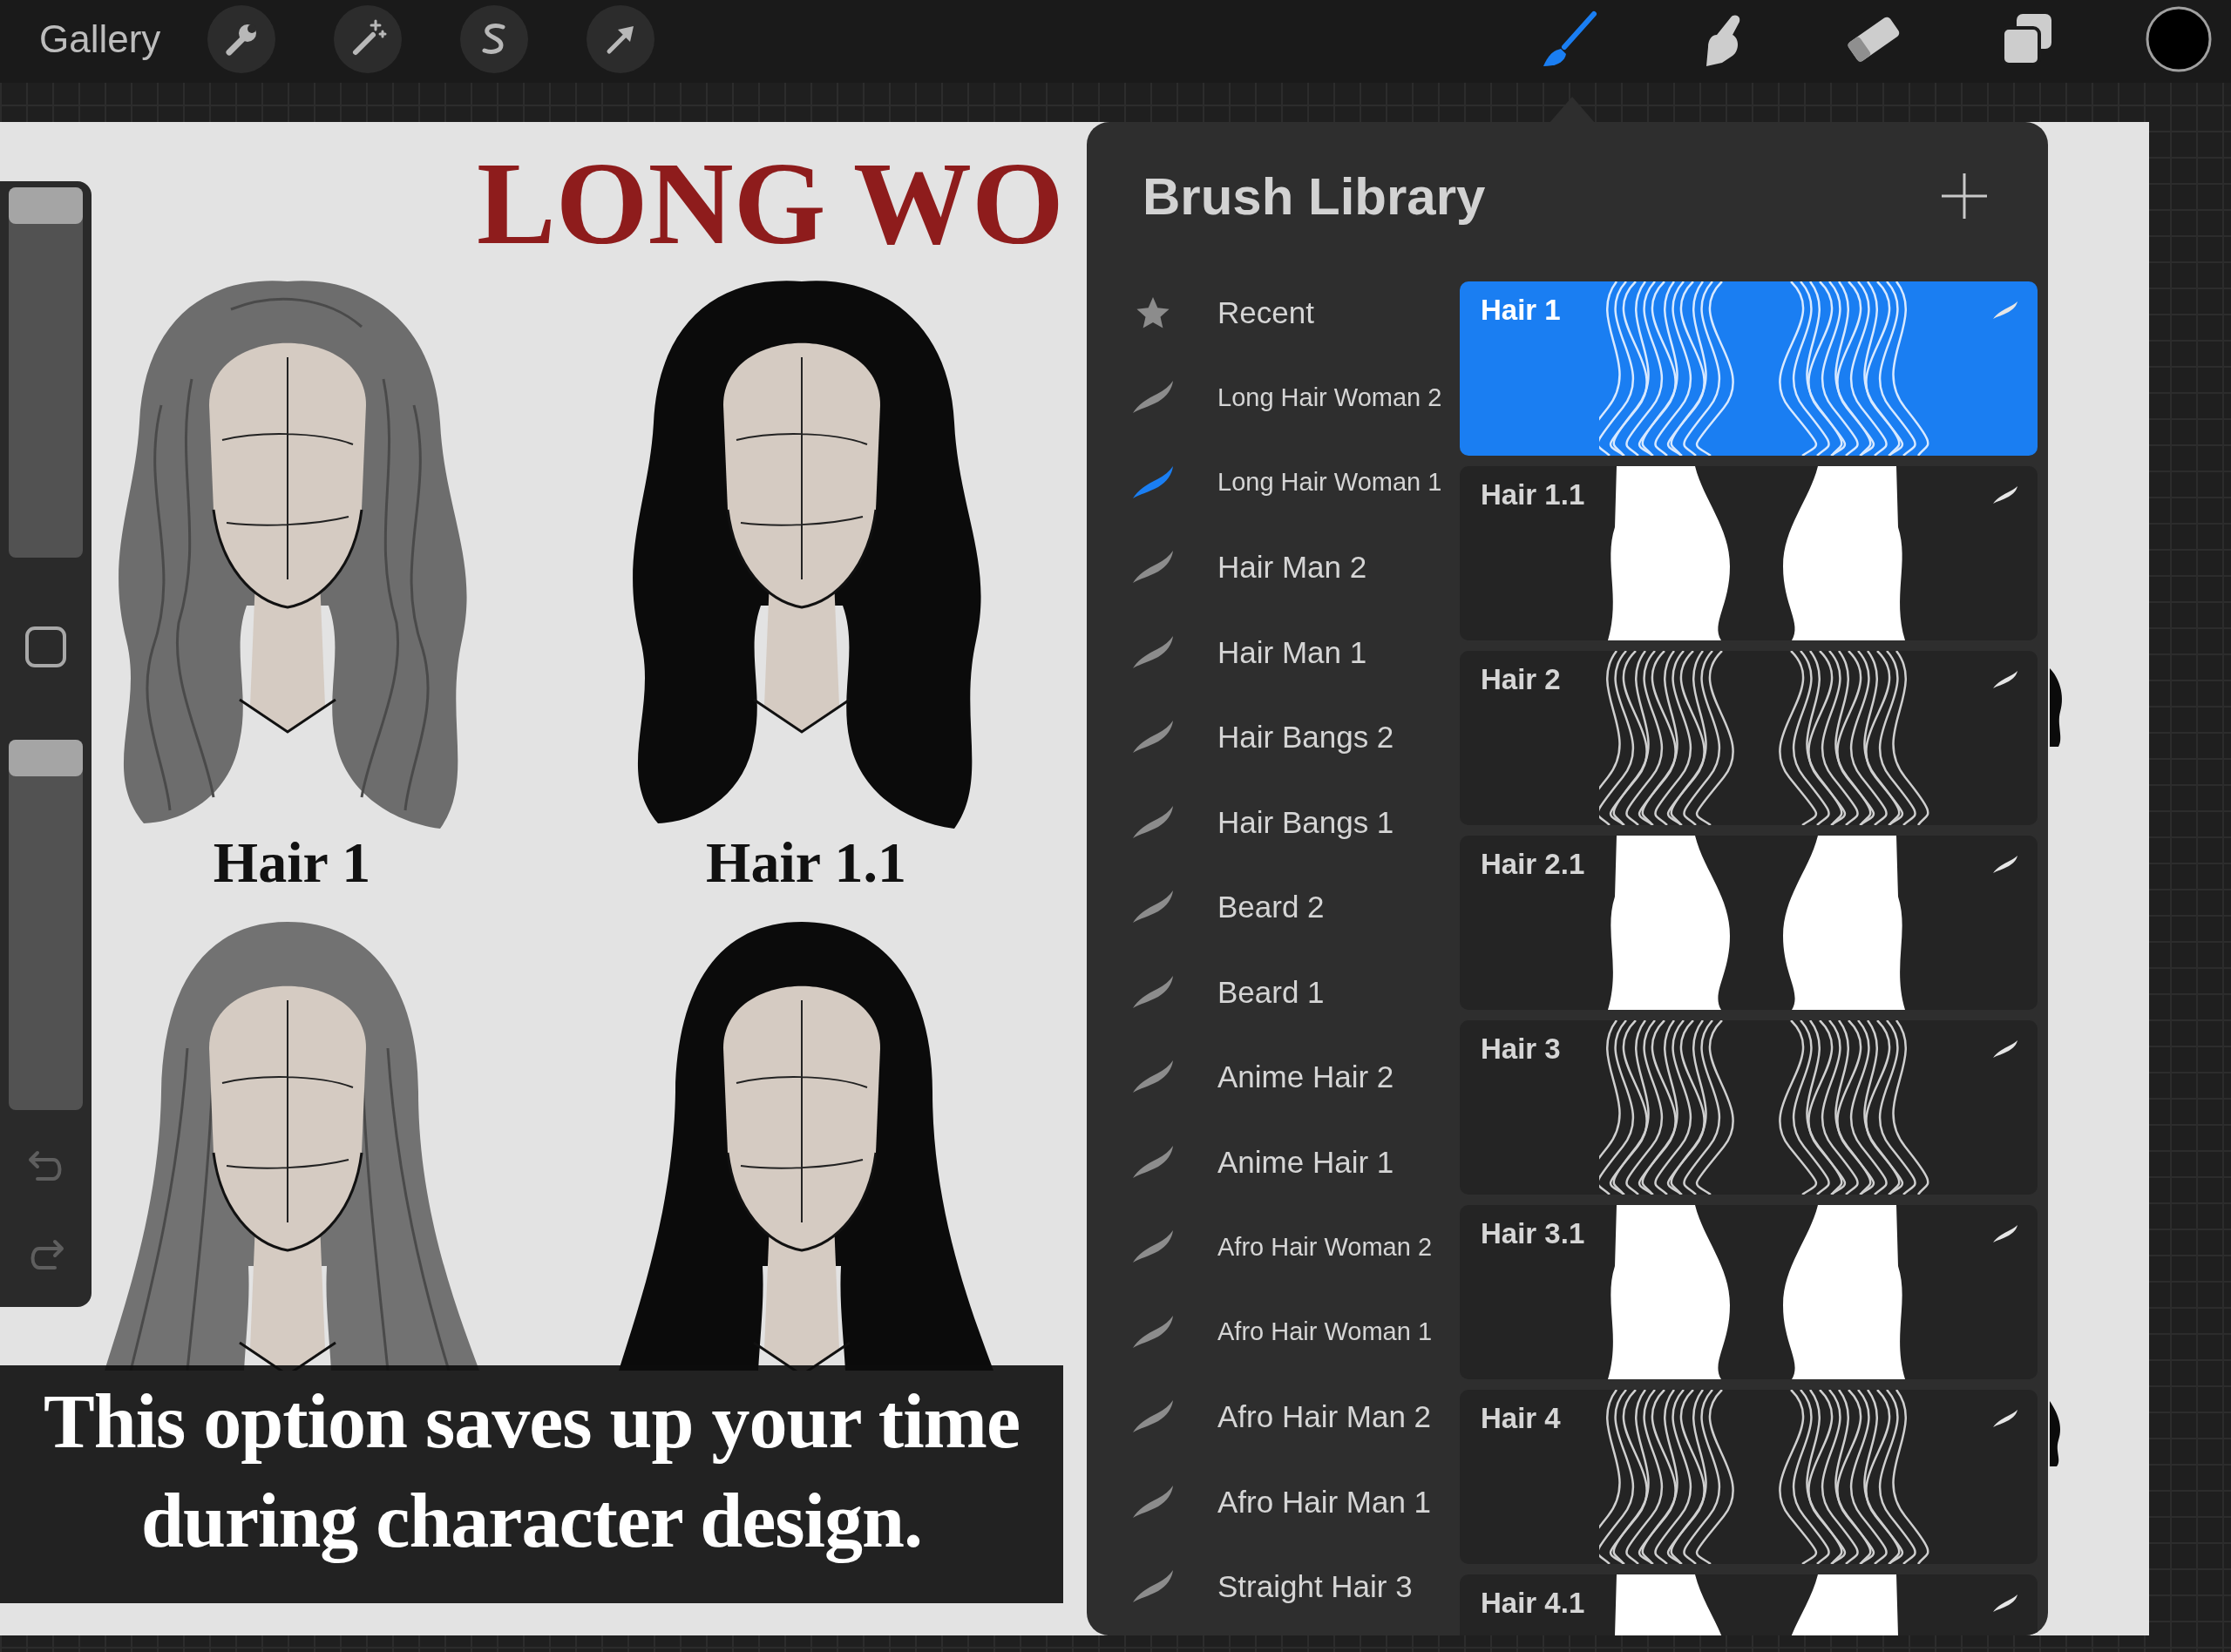 The height and width of the screenshot is (1652, 2231). What do you see at coordinates (368, 38) in the screenshot?
I see `magic-wand-icon` at bounding box center [368, 38].